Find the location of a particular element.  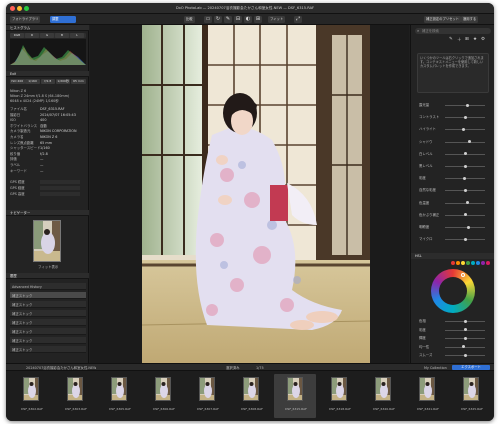

brush-icon: ✎ is located at coordinates (451, 39).